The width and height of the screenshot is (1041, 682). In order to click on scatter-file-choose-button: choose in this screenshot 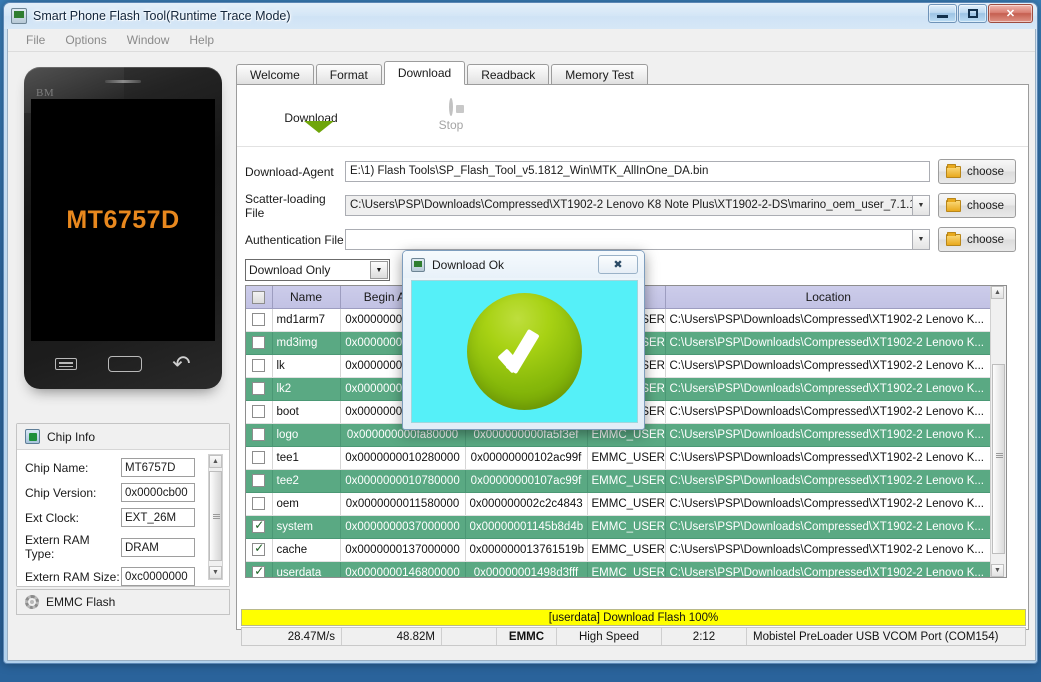, I will do `click(977, 205)`.